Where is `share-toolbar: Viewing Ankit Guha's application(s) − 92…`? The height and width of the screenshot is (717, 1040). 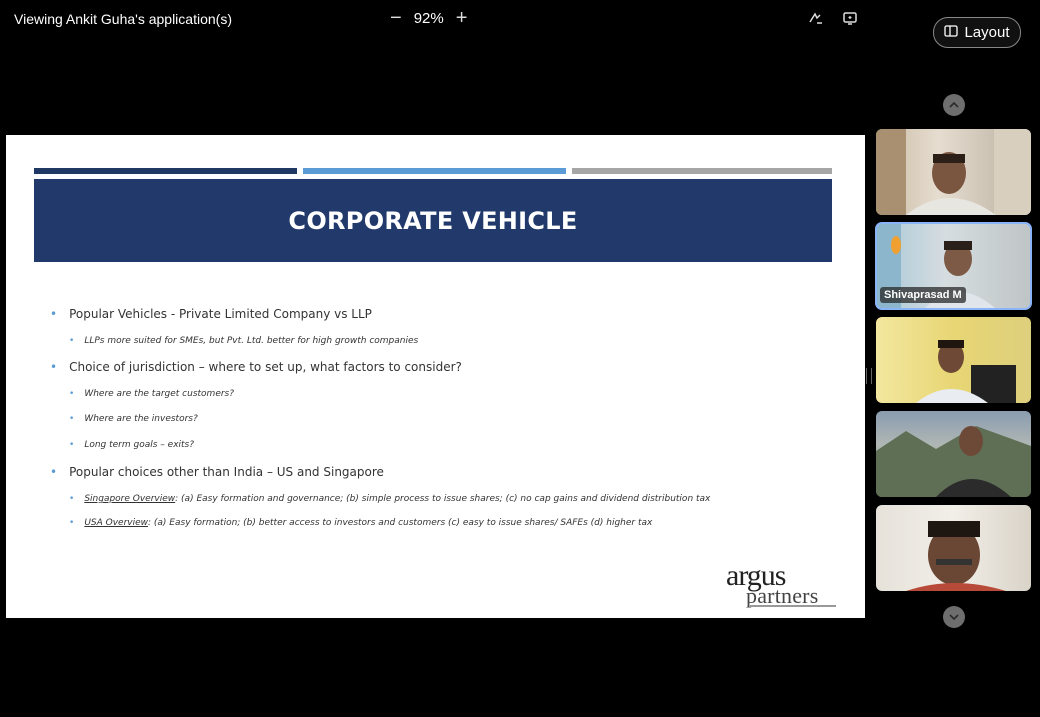
share-toolbar: Viewing Ankit Guha's application(s) − 92… is located at coordinates (433, 20).